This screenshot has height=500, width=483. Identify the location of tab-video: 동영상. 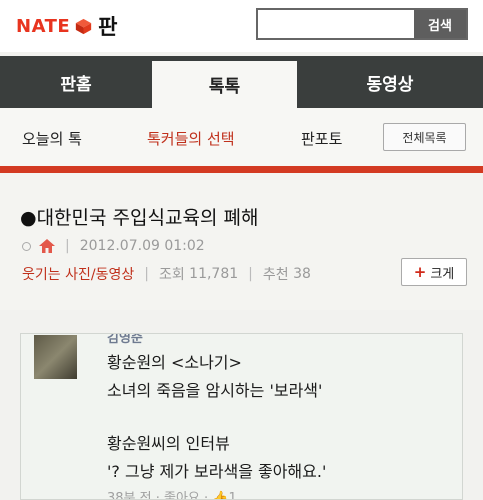
(390, 82).